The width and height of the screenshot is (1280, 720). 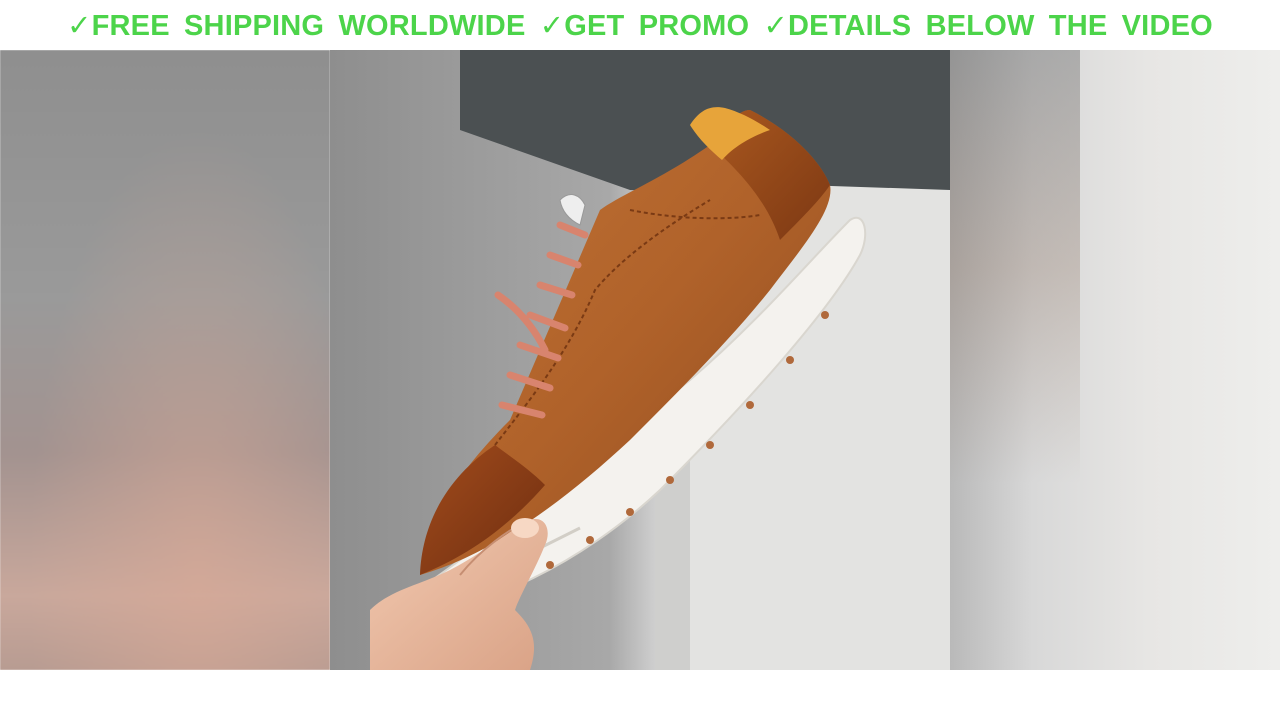 I want to click on thumb-nail, so click(x=525, y=528).